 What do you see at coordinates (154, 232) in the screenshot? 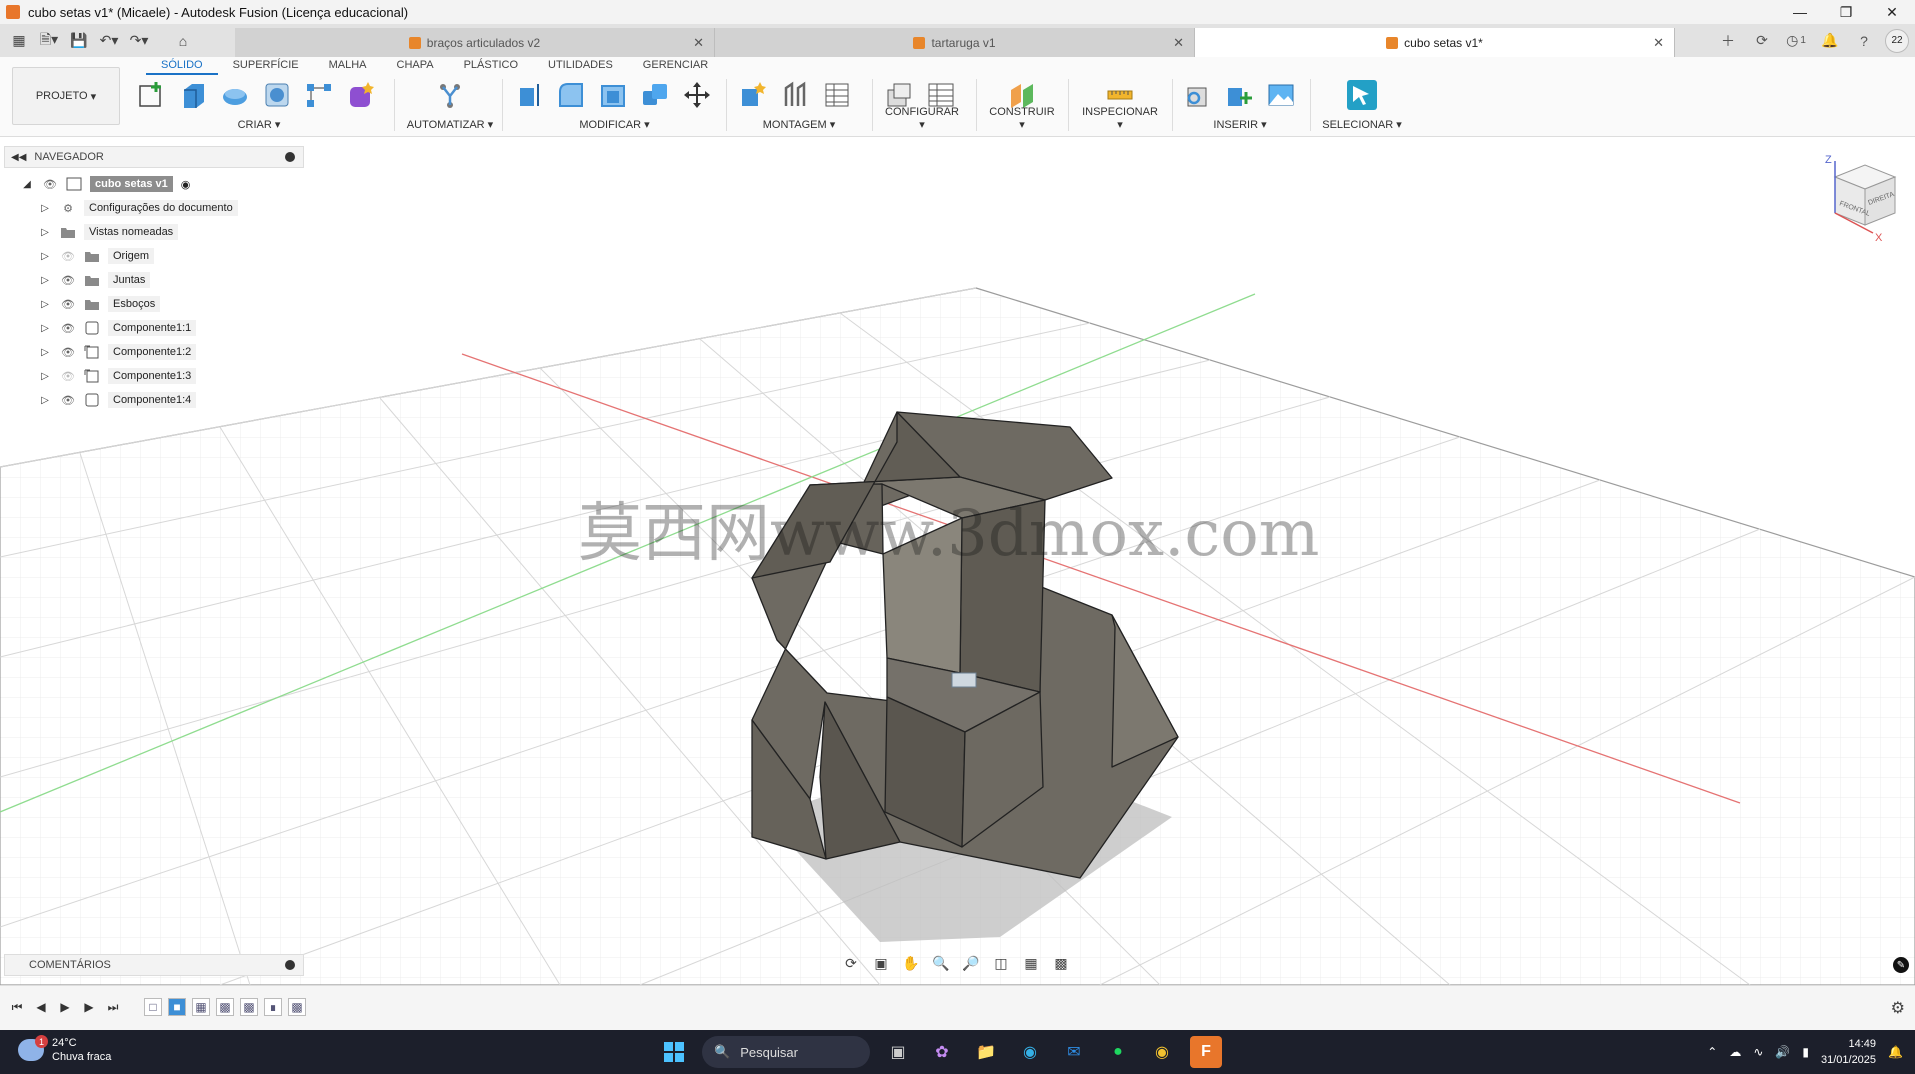
I see `tree-item-named-views: ▷ Vistas nomeadas` at bounding box center [154, 232].